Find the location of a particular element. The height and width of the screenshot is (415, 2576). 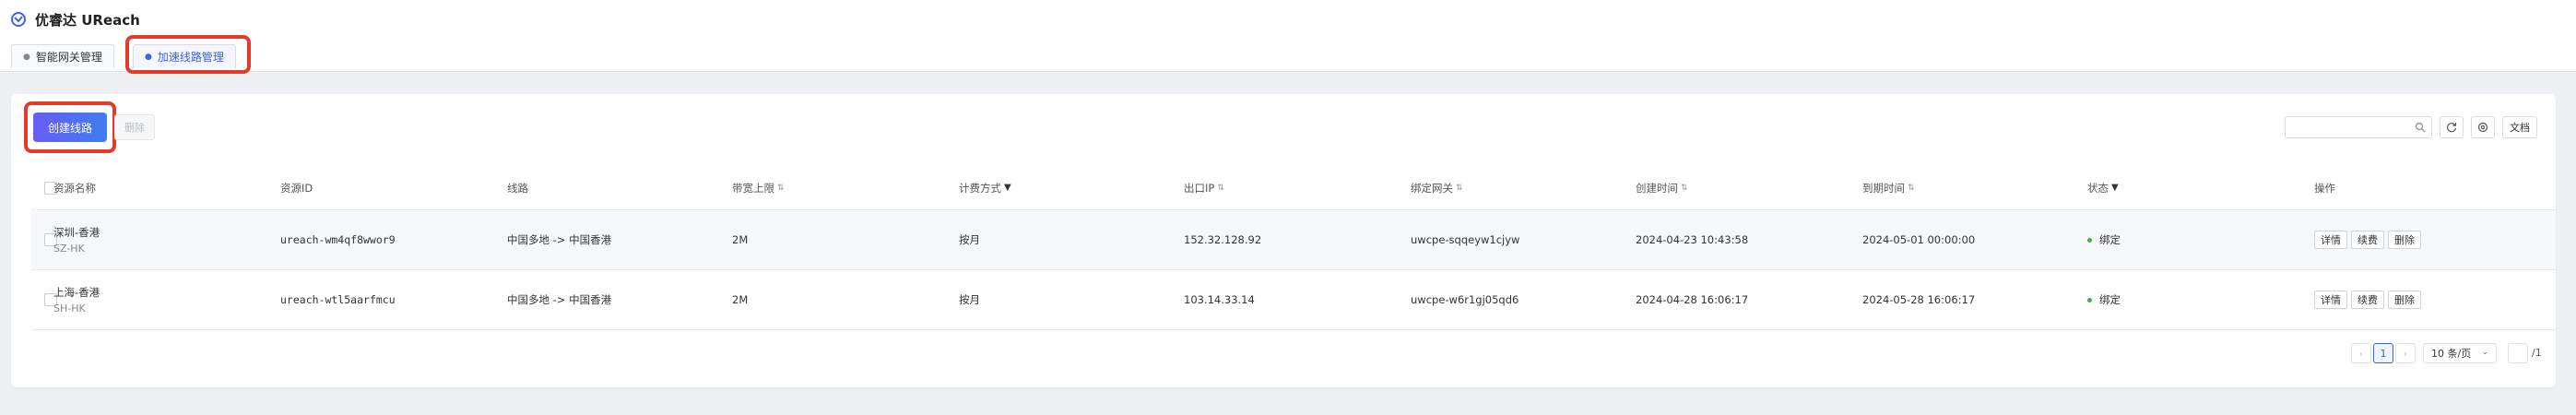

ureach-logo-icon is located at coordinates (18, 19).